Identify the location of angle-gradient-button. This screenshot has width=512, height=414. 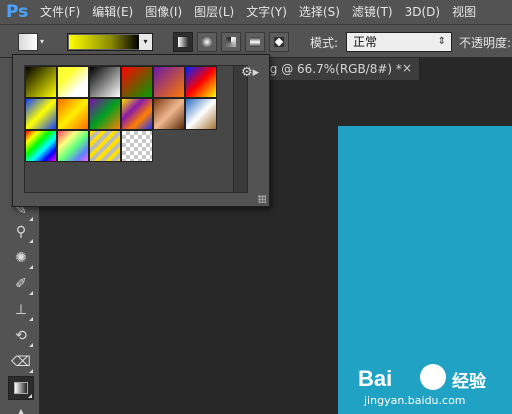
(231, 42).